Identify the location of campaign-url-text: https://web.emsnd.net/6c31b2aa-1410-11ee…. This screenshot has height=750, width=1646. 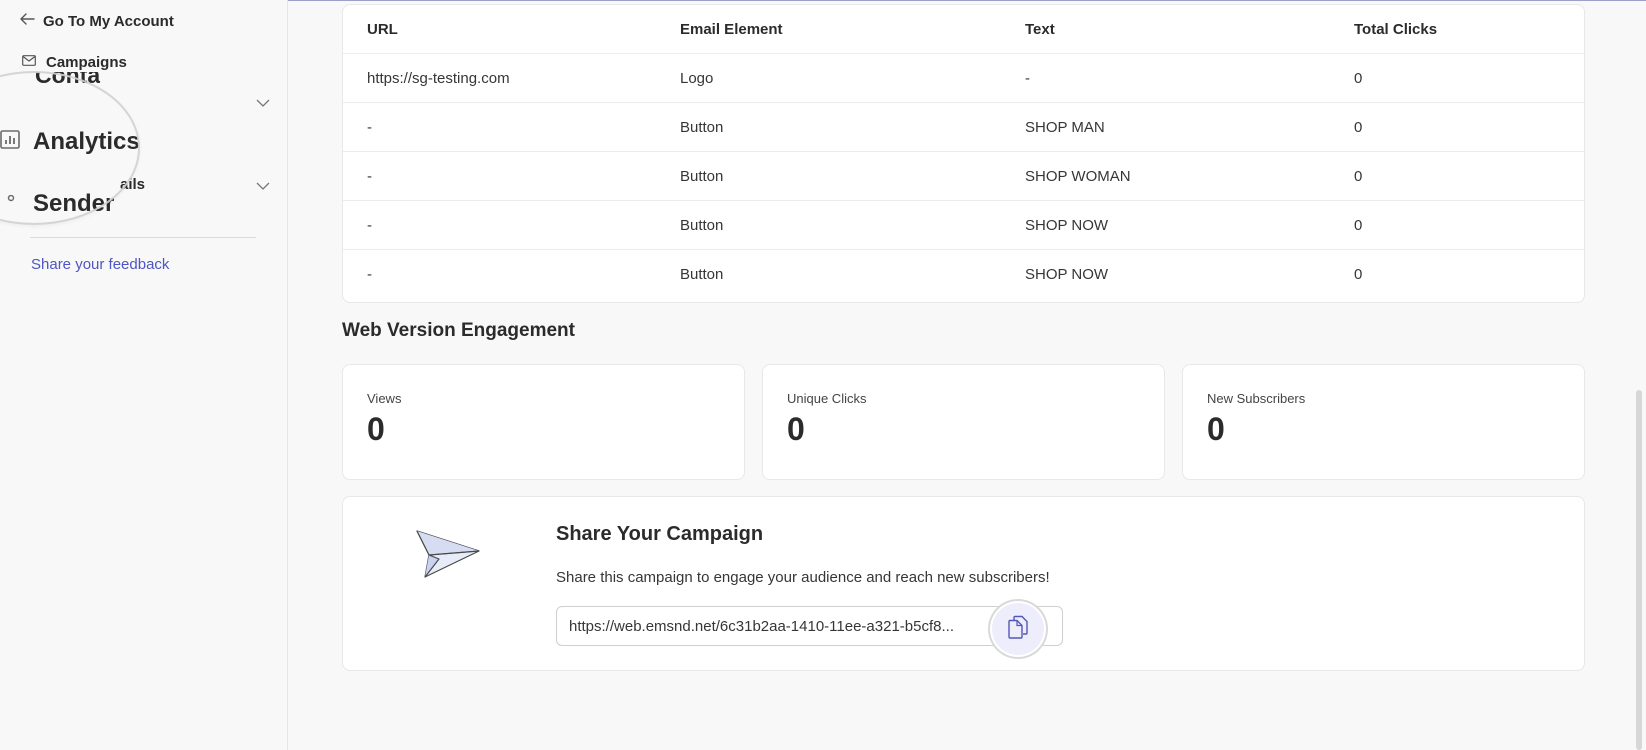
(761, 626).